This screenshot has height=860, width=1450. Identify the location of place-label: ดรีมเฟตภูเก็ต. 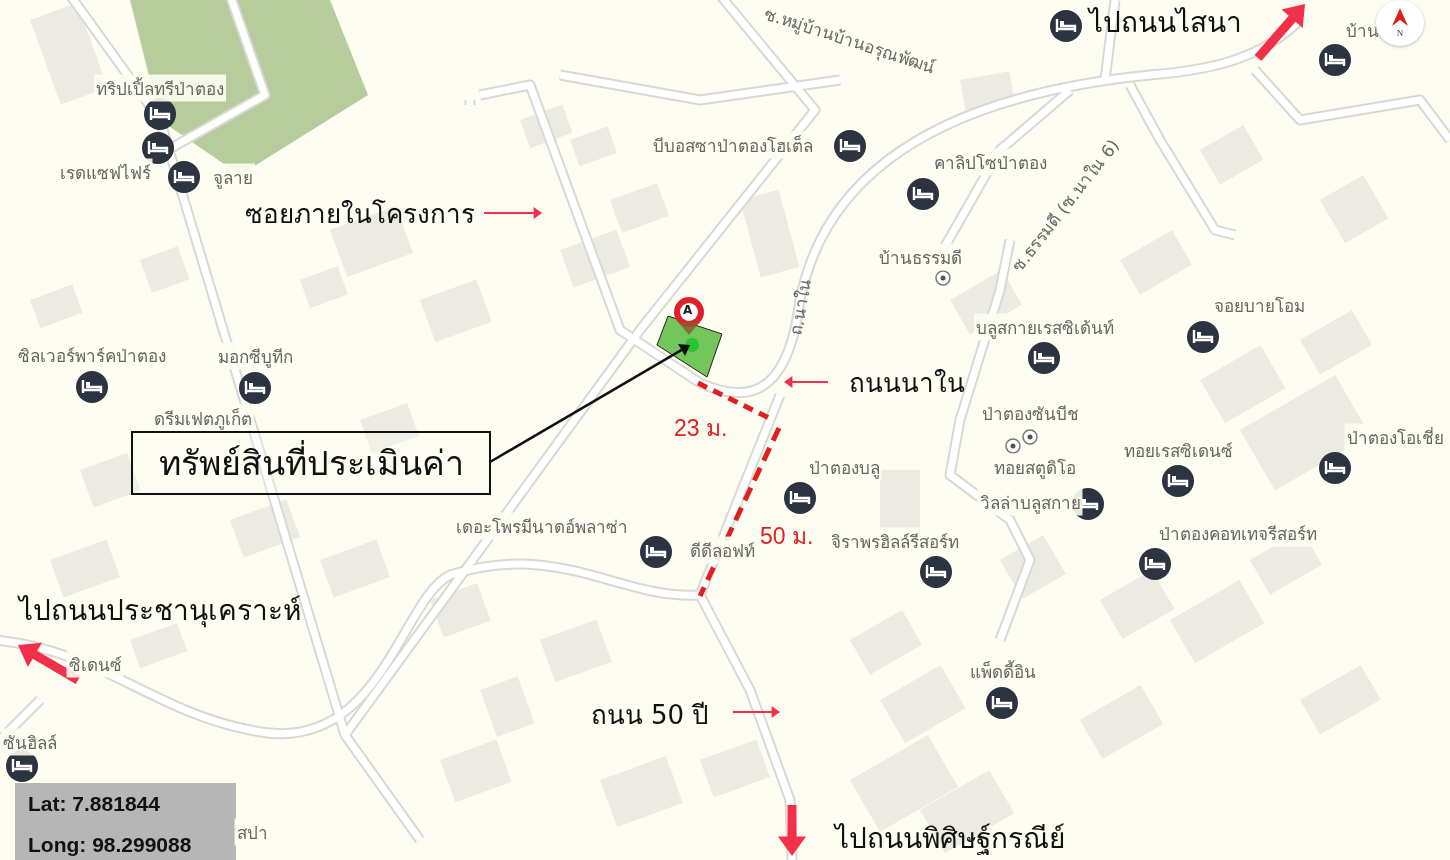
(203, 418).